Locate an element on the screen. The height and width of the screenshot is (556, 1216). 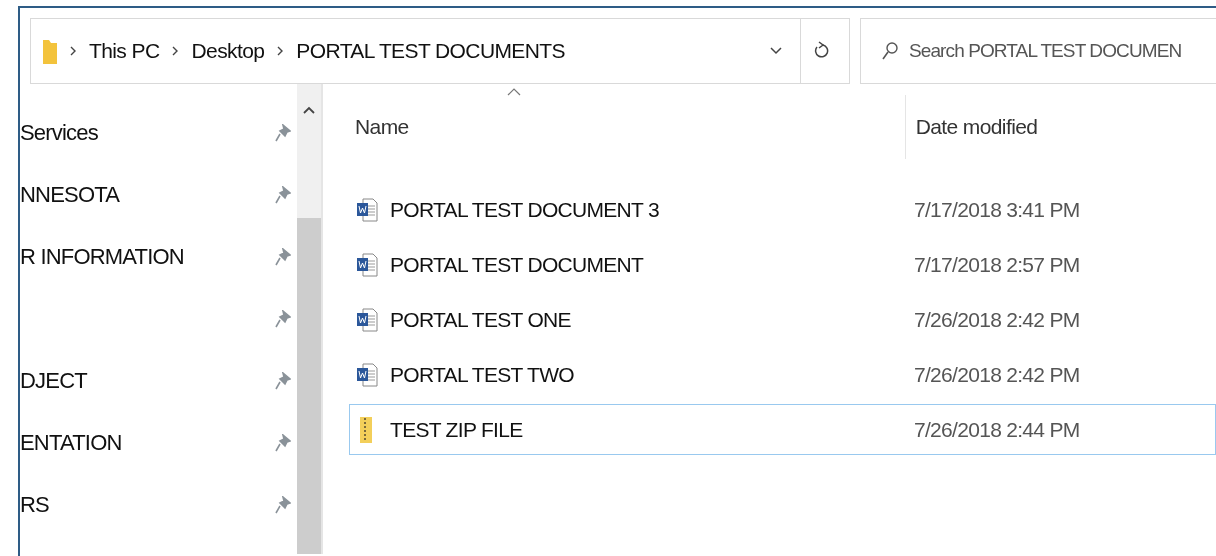
date-cell: 7/17/2018 3:41 PM is located at coordinates (997, 209).